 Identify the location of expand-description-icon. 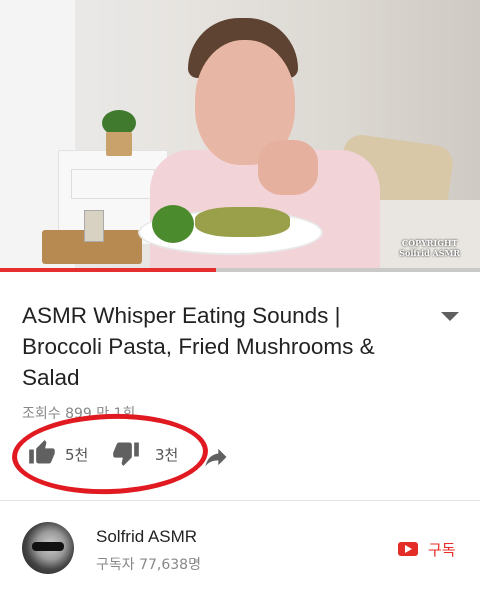
(450, 316).